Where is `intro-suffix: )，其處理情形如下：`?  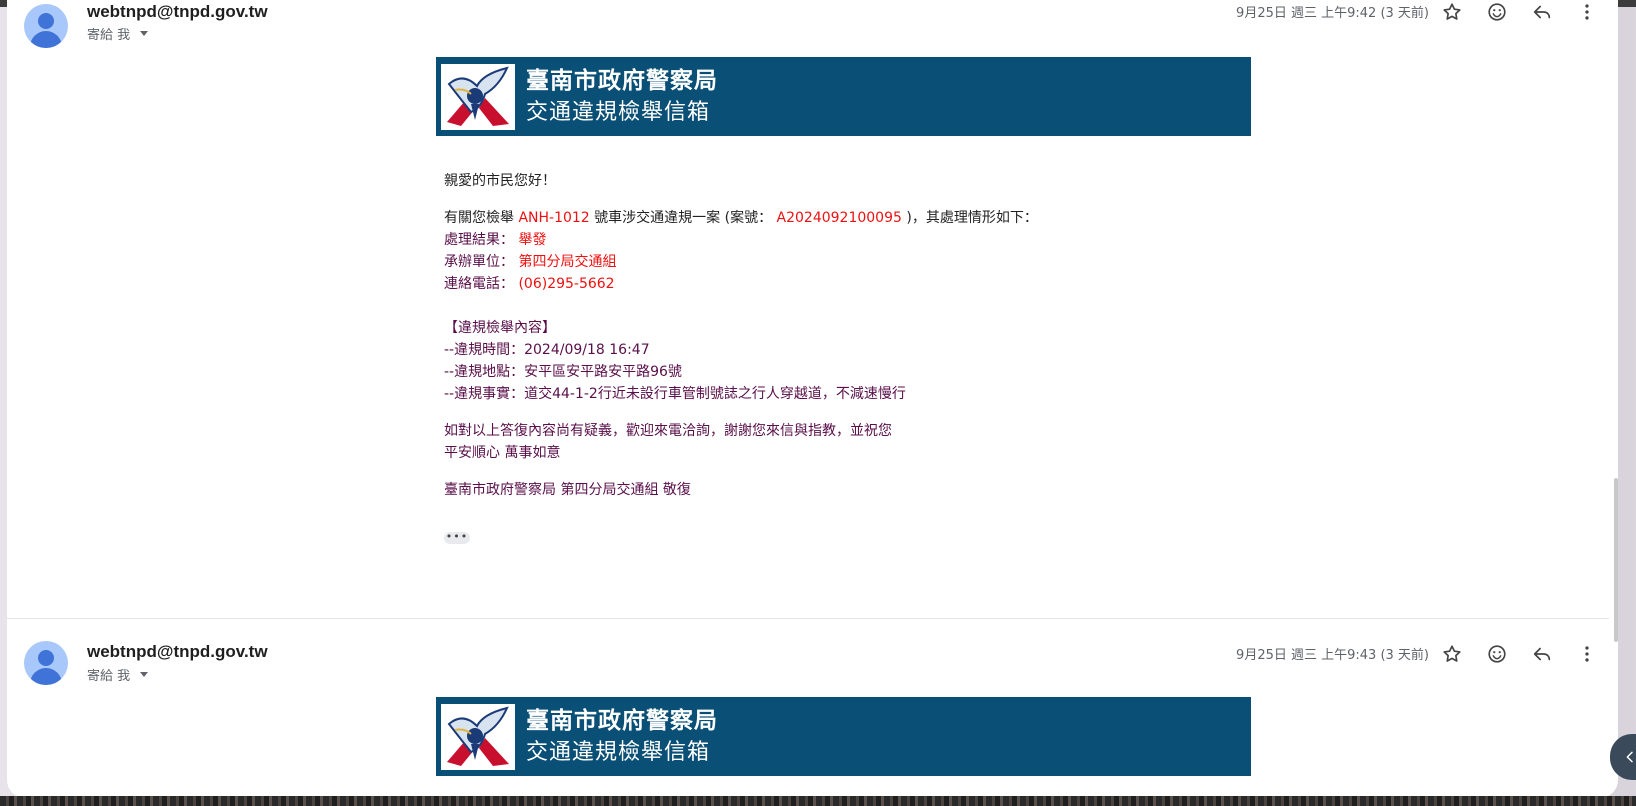
intro-suffix: )，其處理情形如下： is located at coordinates (969, 218).